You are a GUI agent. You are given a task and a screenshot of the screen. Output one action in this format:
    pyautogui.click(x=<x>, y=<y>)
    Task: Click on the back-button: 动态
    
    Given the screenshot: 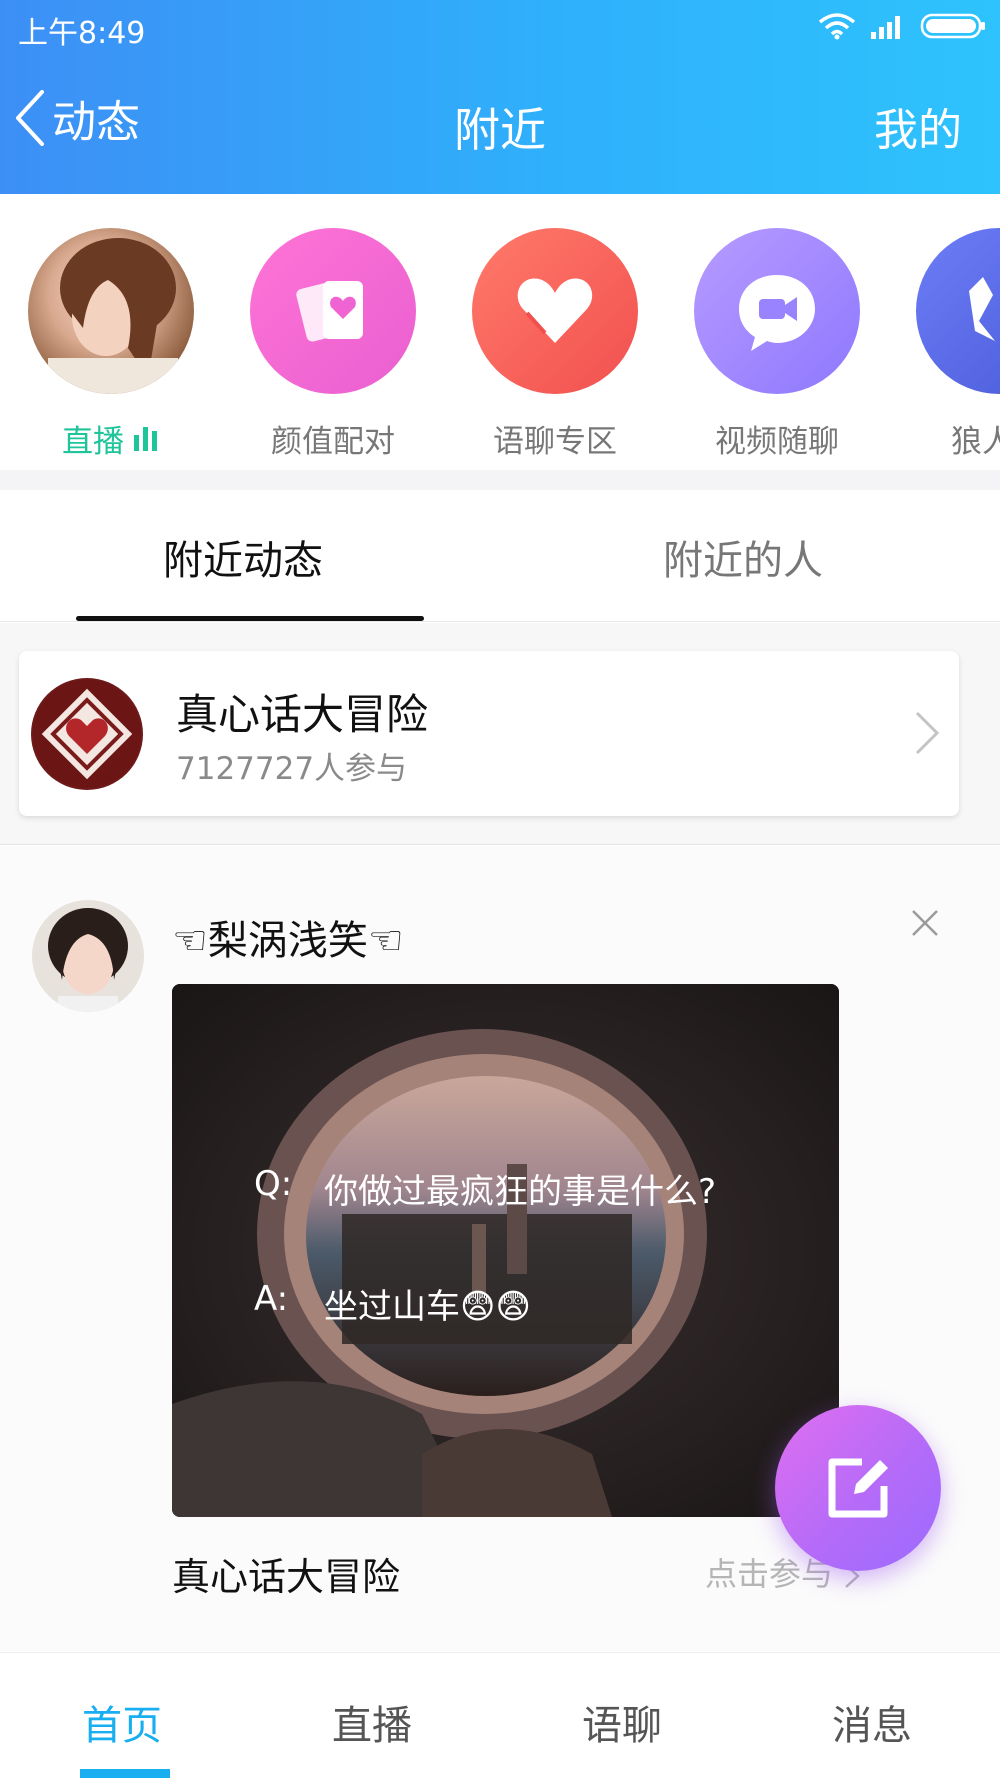 What is the action you would take?
    pyautogui.click(x=77, y=118)
    